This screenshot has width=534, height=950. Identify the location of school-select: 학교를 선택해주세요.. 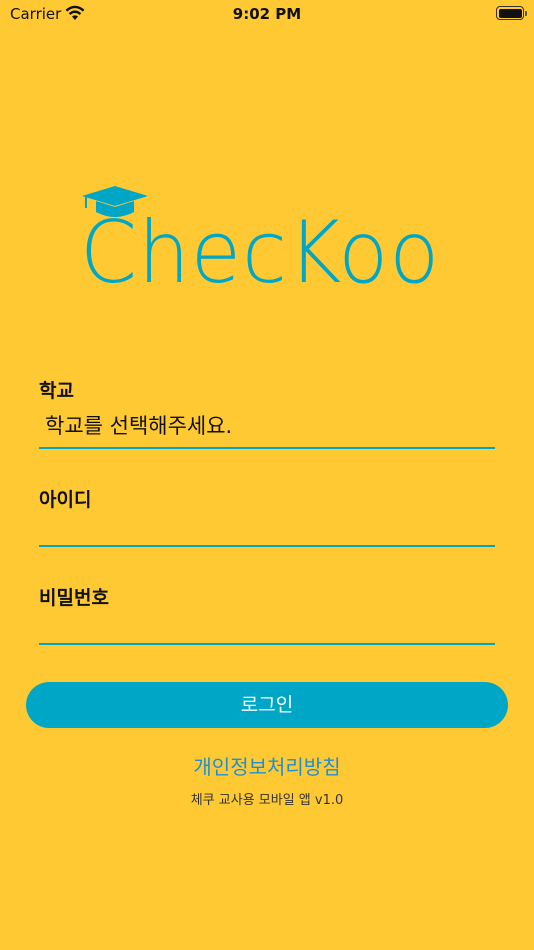
(138, 425).